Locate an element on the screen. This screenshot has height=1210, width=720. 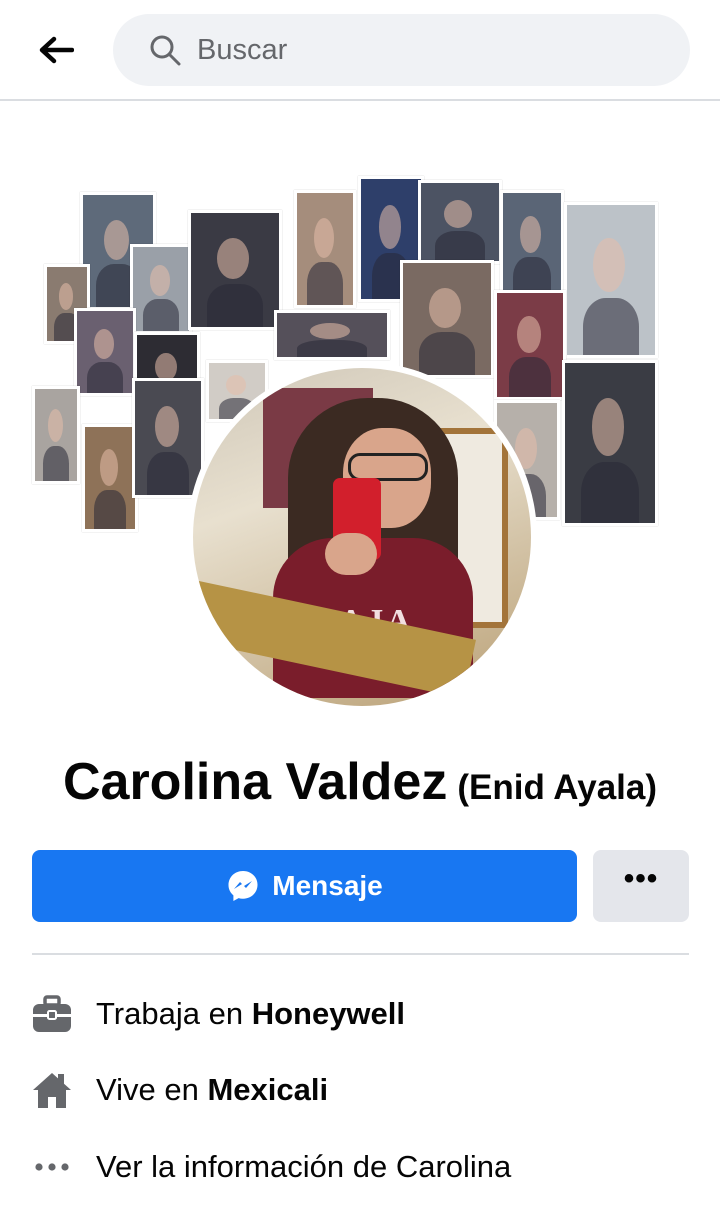
info-work-text: Trabaja en Honeywell is located at coordinates (251, 1013).